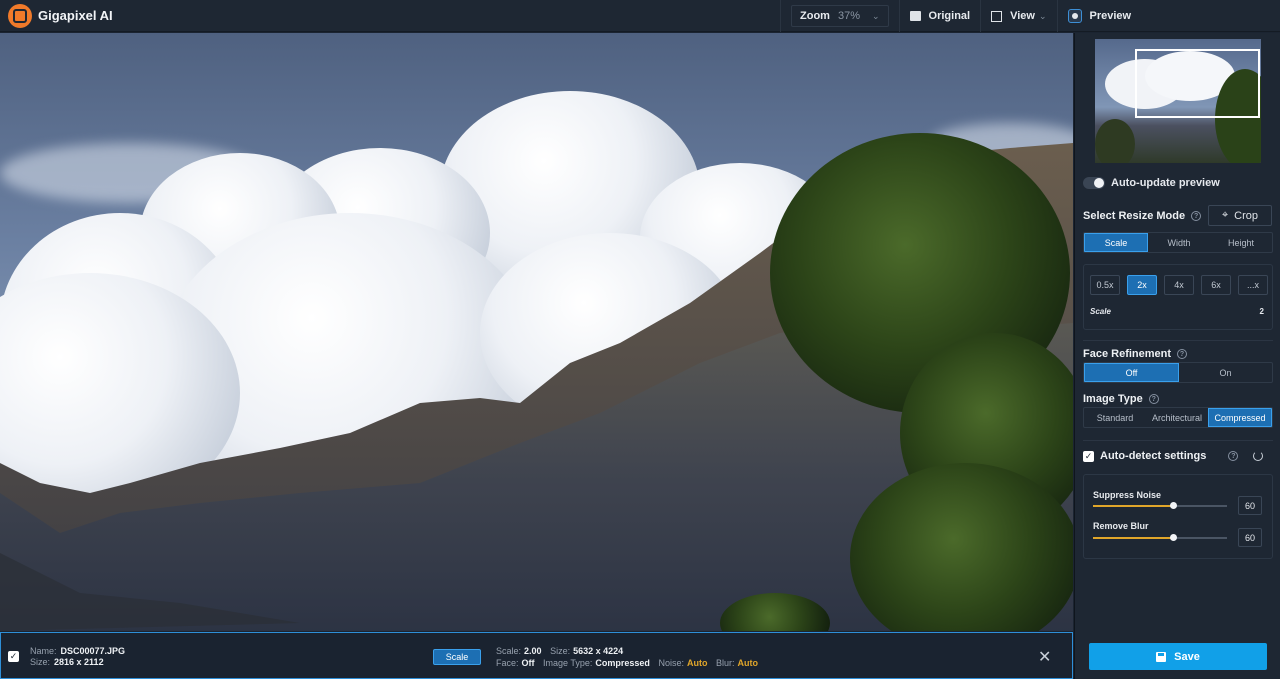 Image resolution: width=1280 pixels, height=679 pixels. What do you see at coordinates (1160, 505) in the screenshot?
I see `suppress-noise-slider` at bounding box center [1160, 505].